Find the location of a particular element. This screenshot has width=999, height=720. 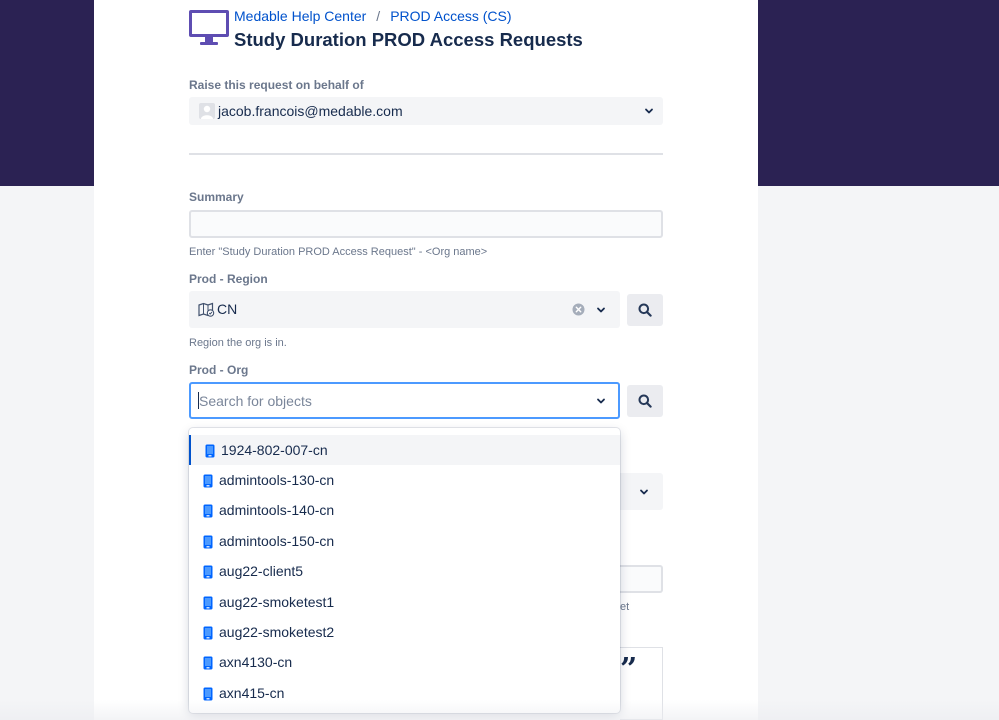

org-option-label: axn415-cn is located at coordinates (252, 693).